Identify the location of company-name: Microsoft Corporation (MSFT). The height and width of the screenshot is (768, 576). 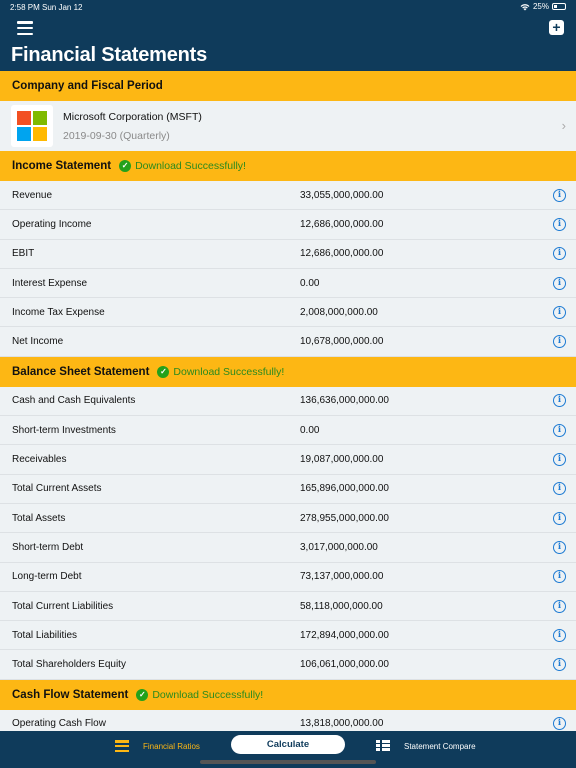
(132, 116).